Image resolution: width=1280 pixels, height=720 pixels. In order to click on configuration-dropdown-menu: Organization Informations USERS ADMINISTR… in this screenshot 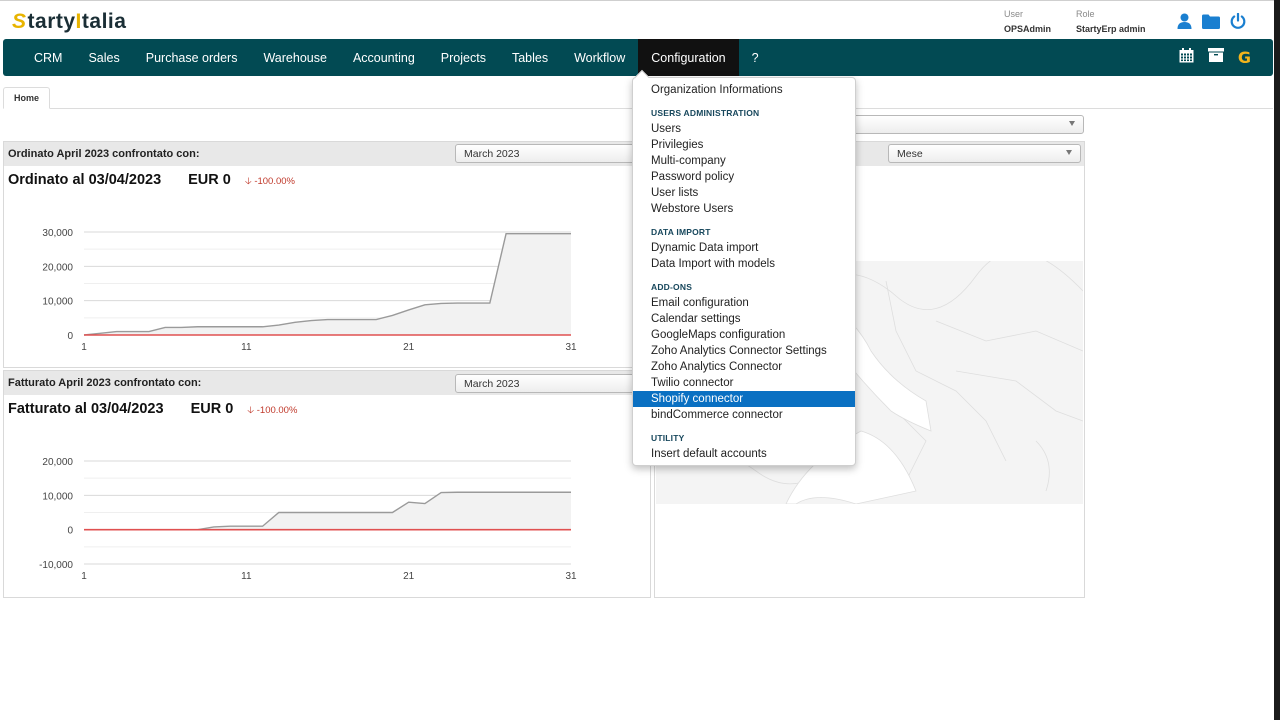, I will do `click(744, 267)`.